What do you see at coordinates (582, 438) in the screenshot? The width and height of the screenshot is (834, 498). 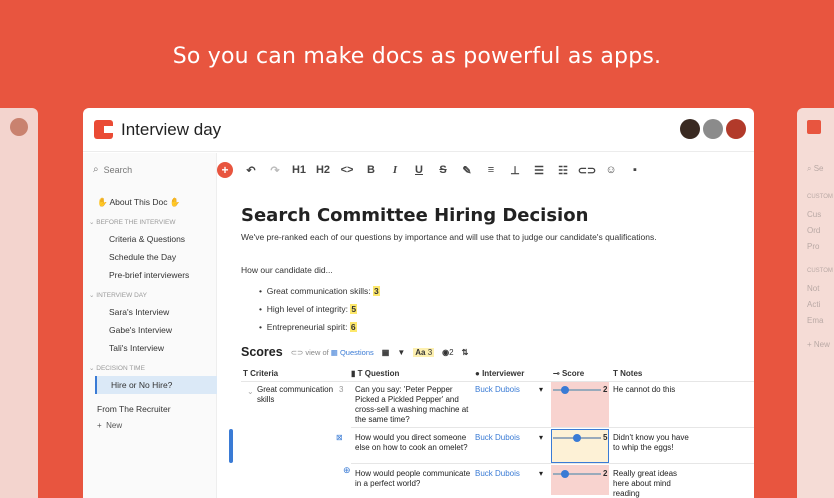 I see `score-slider: 5` at bounding box center [582, 438].